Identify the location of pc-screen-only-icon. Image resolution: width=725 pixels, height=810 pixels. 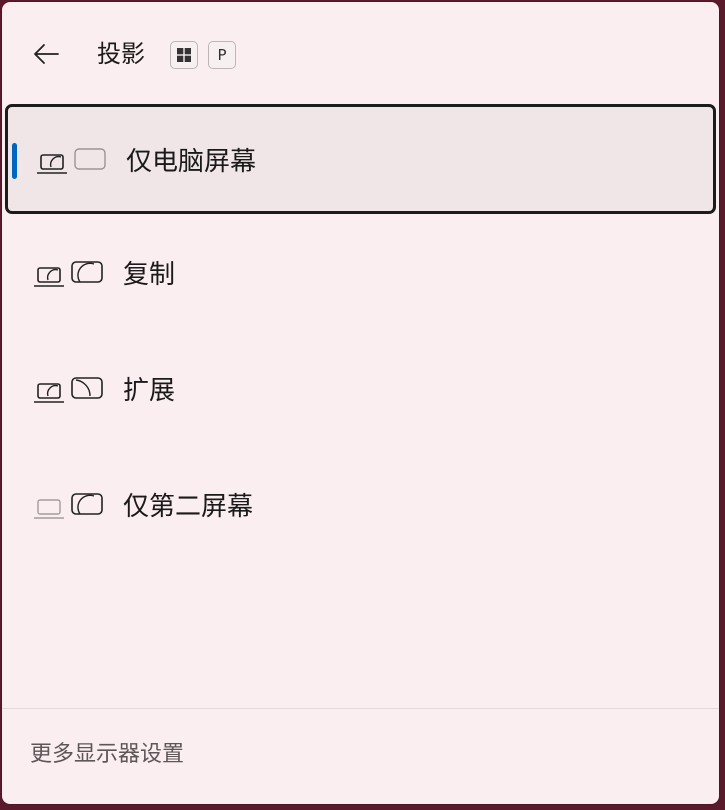
(71, 161).